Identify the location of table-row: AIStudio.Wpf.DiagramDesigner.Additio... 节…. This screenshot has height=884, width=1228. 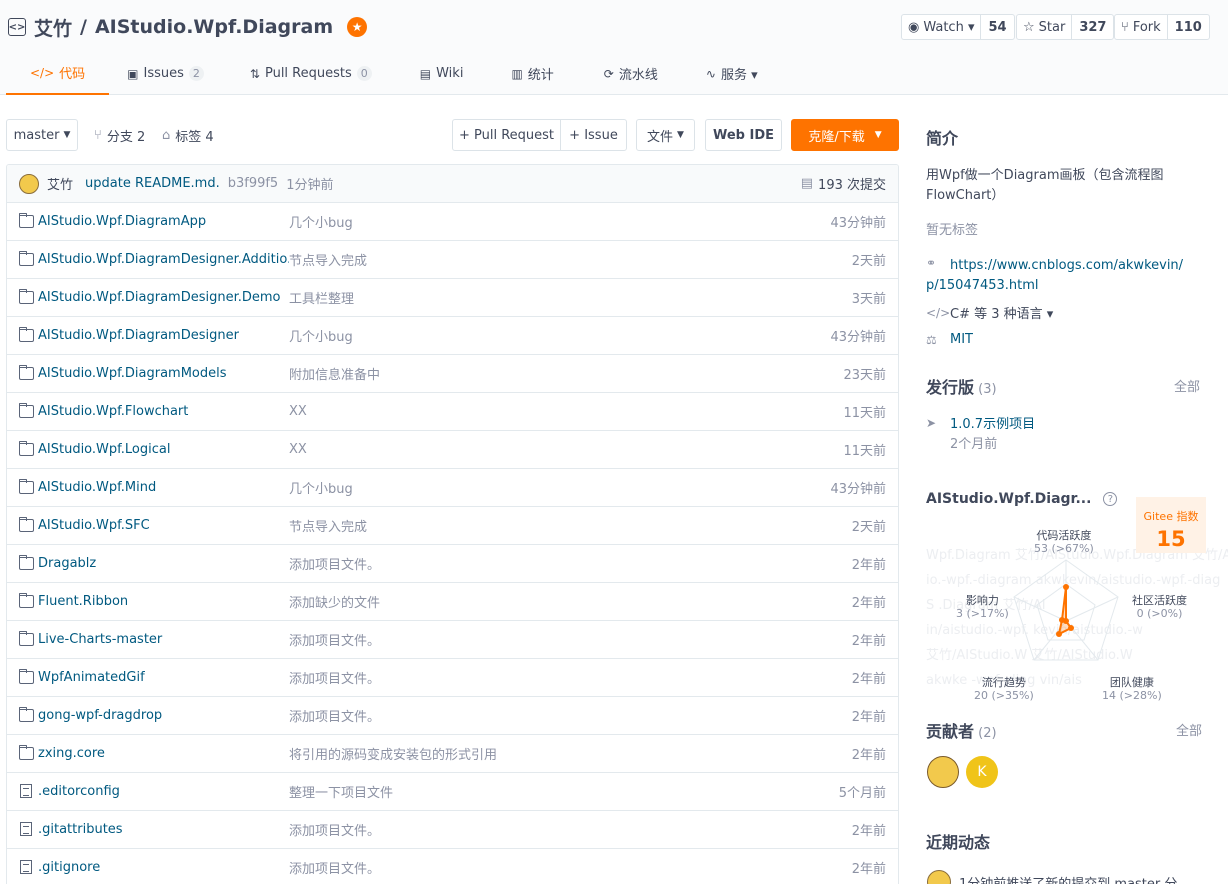
(452, 260).